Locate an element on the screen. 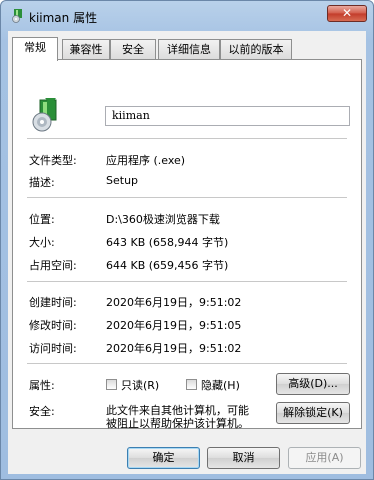 This screenshot has height=480, width=374. accessed-value: 2020年6月19日，9:51:02 is located at coordinates (174, 348).